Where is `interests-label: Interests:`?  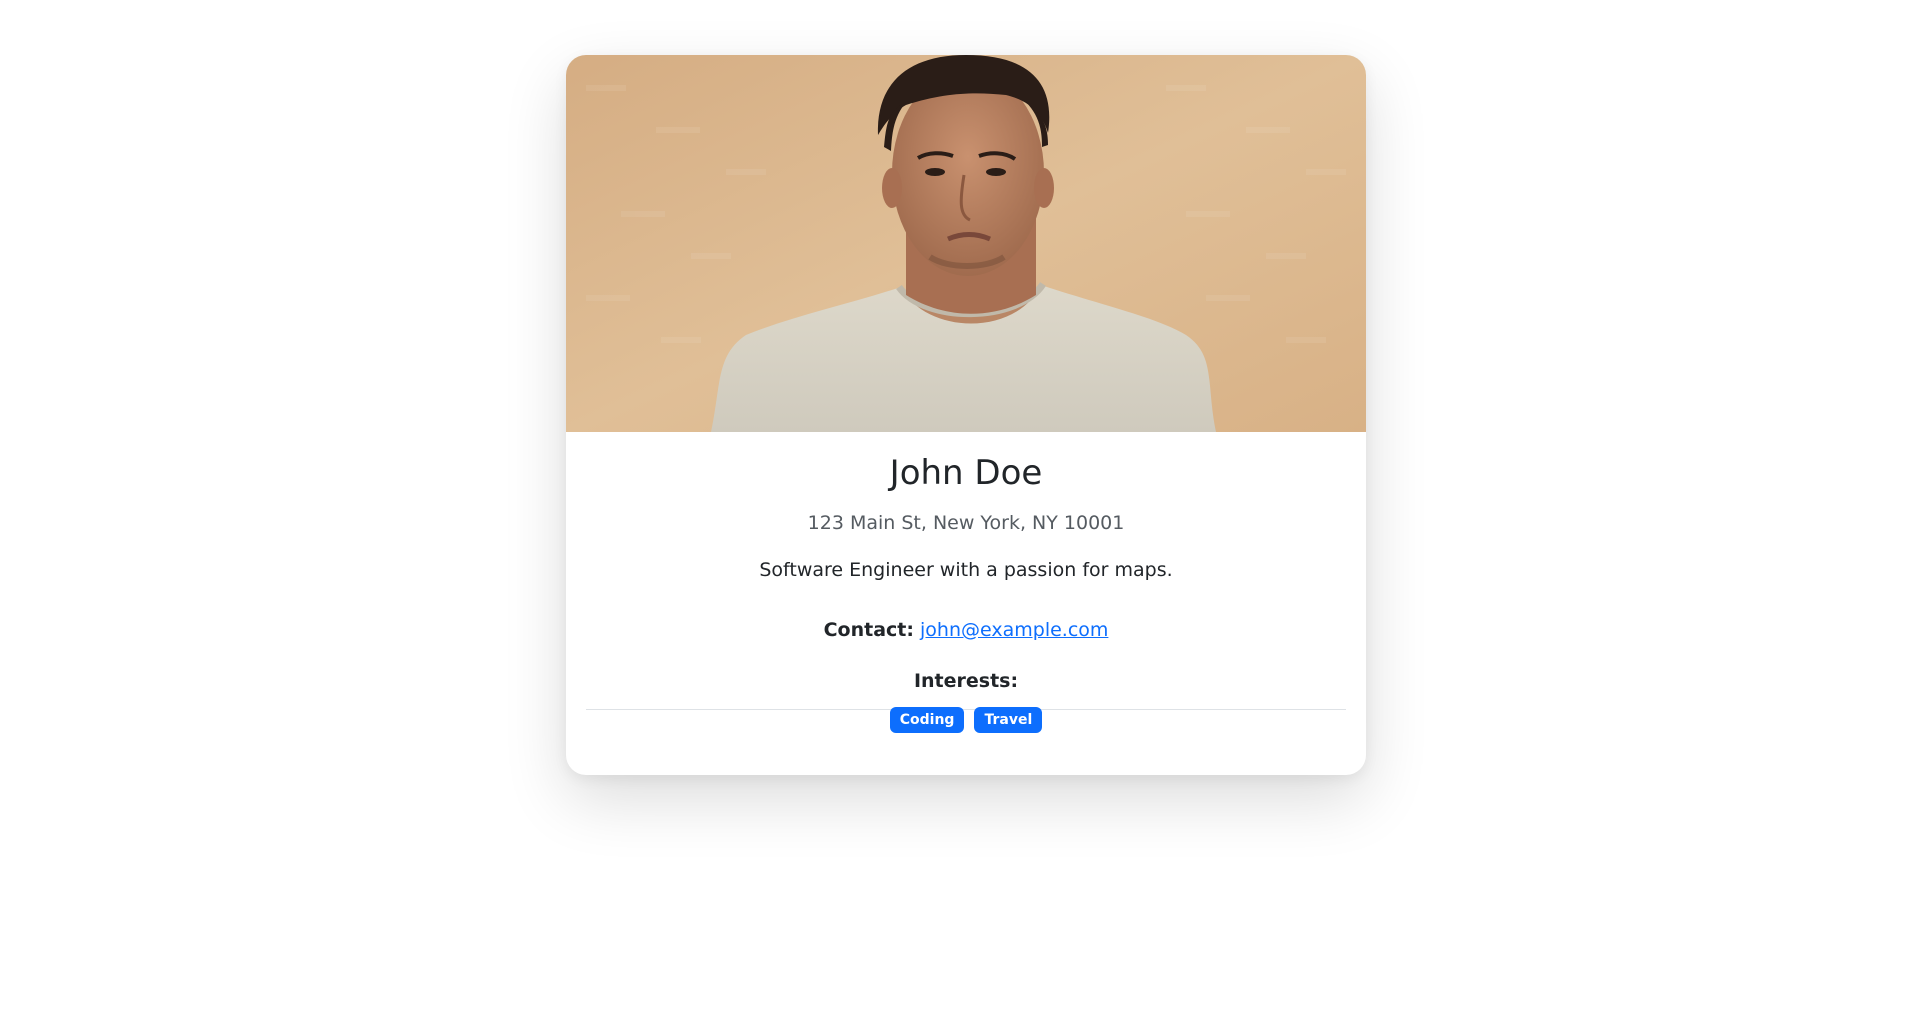 interests-label: Interests: is located at coordinates (966, 681).